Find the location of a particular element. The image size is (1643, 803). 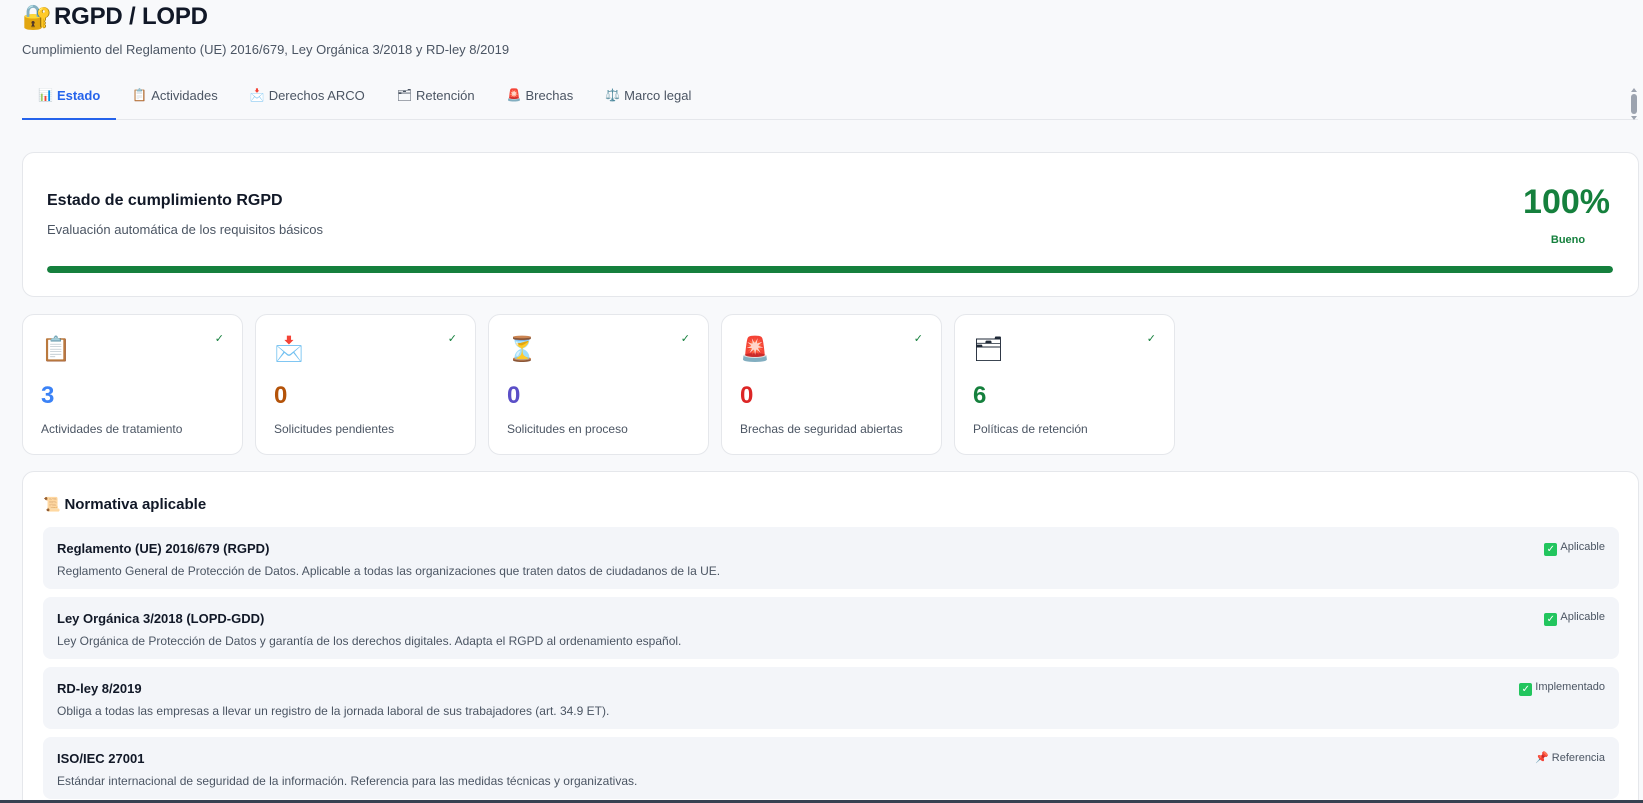

tab-actividades: 📋 Actividades is located at coordinates (174, 103).